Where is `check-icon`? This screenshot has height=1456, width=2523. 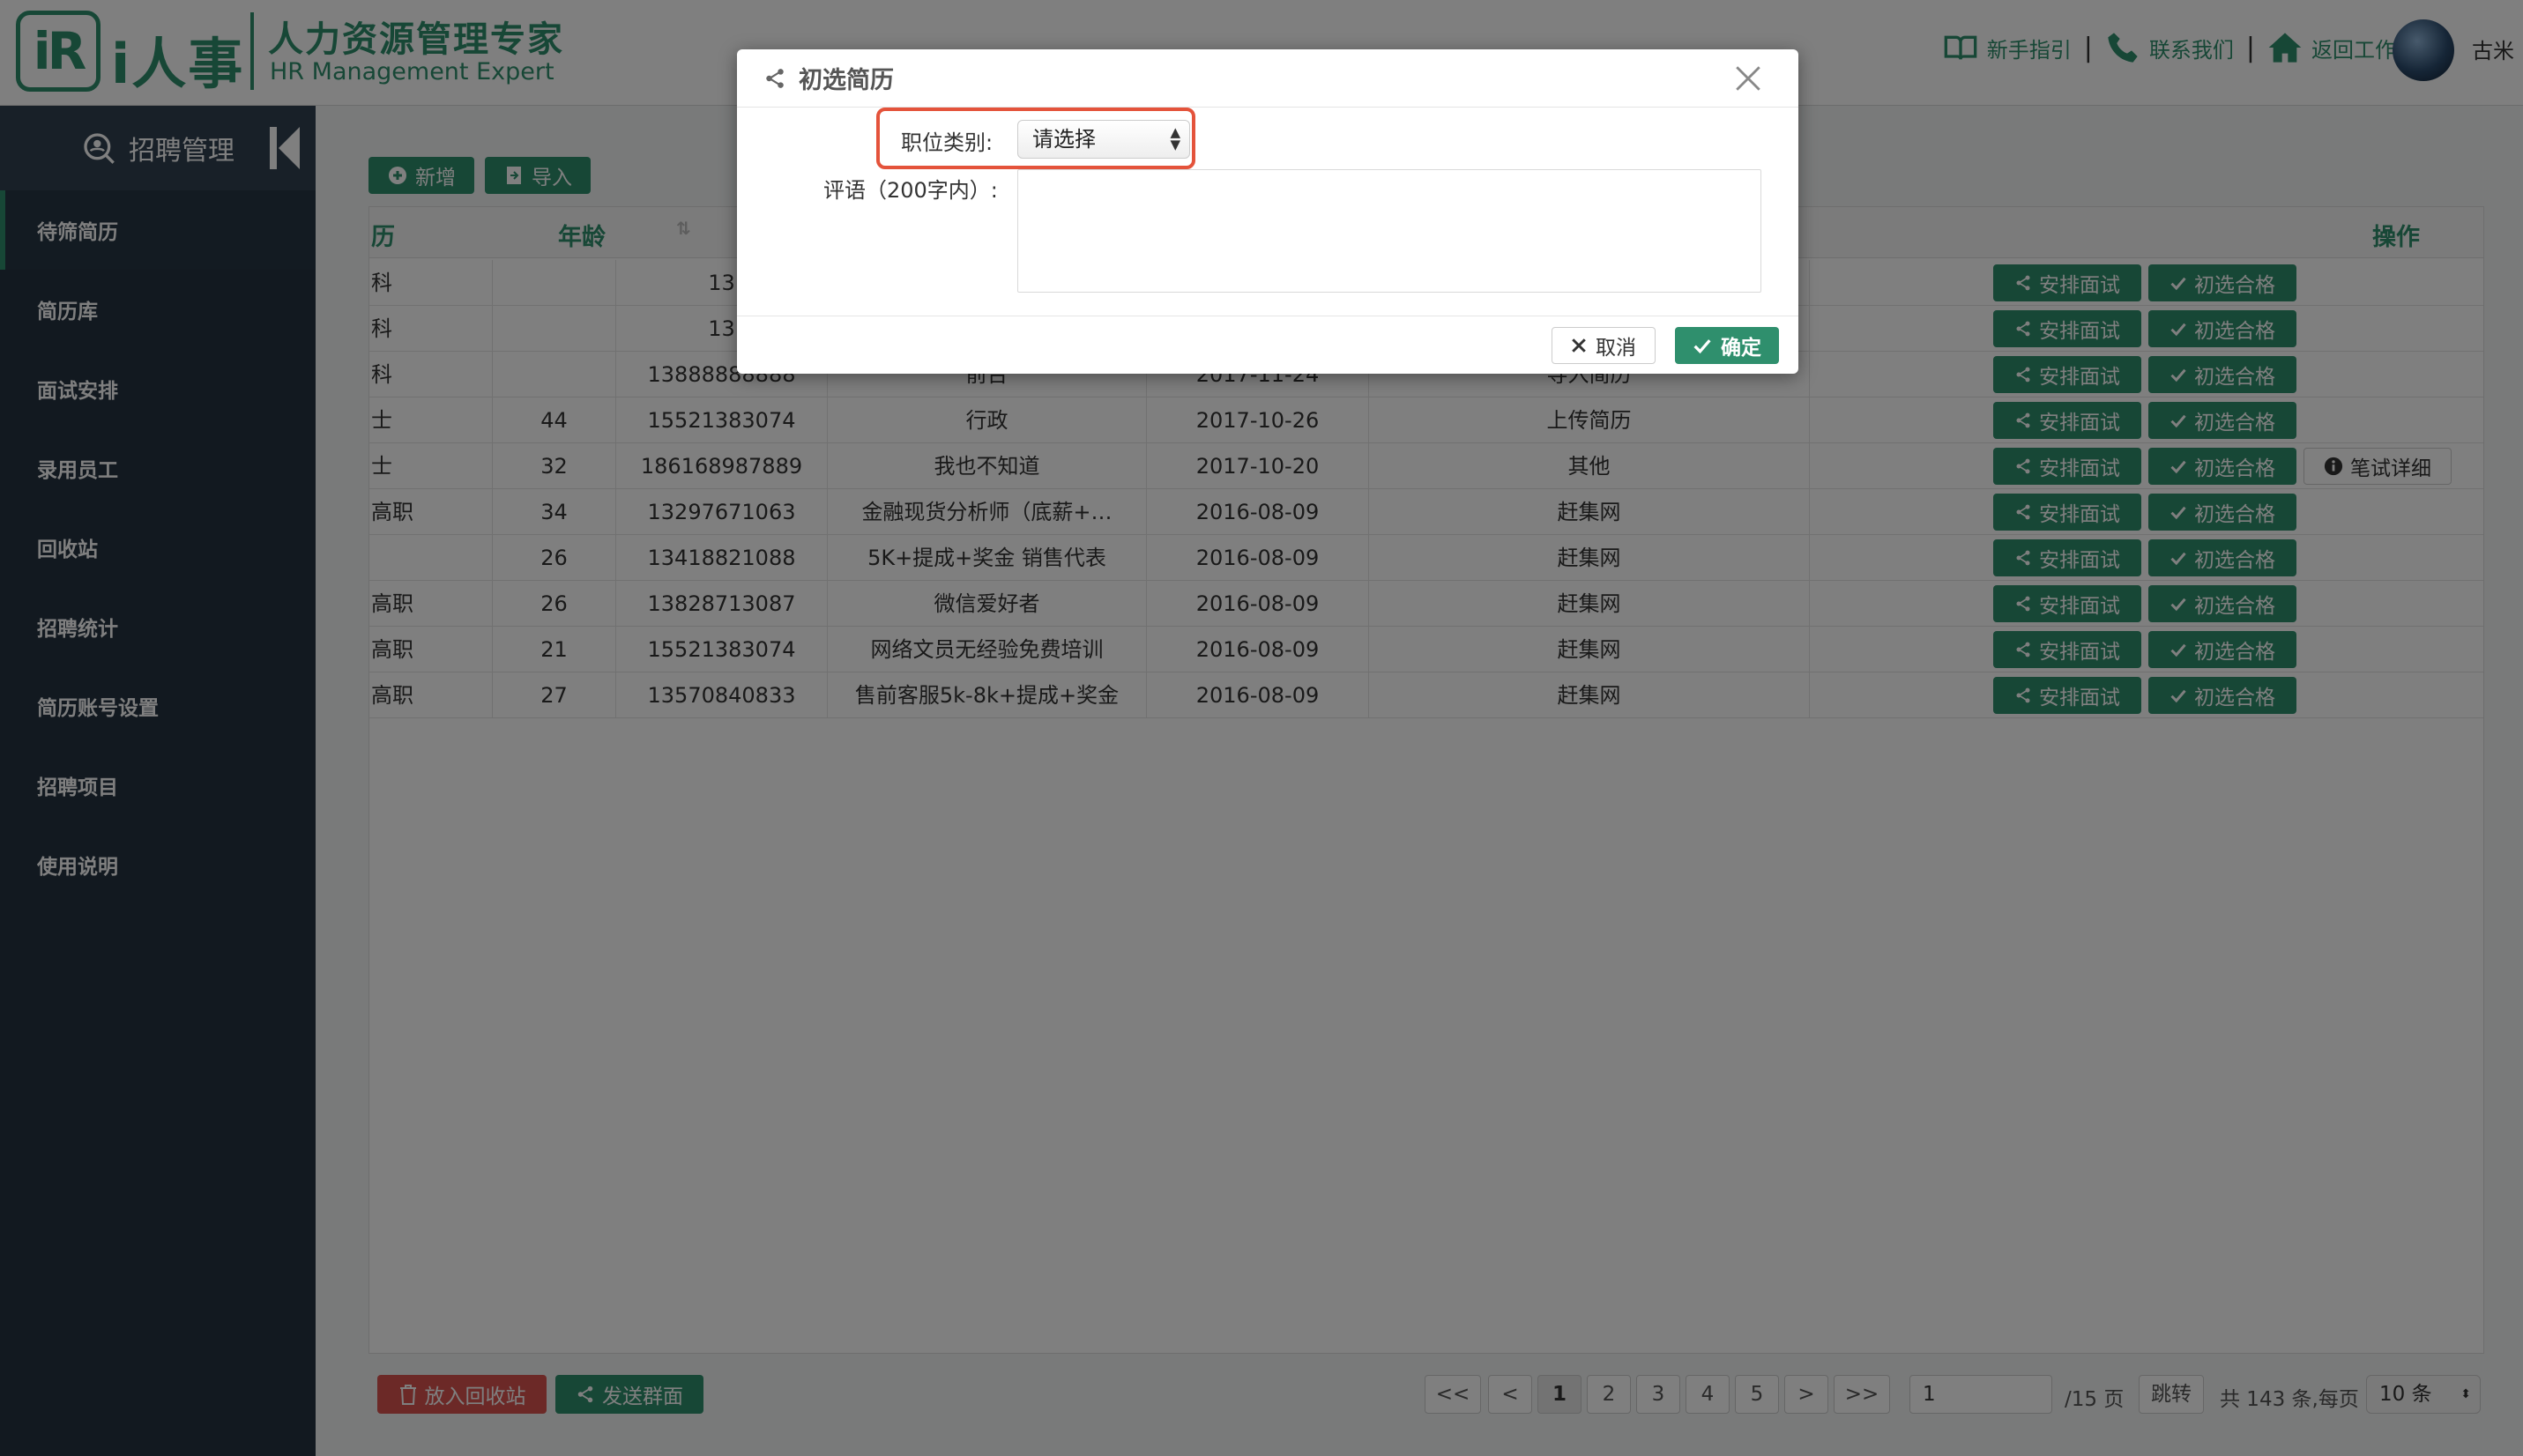
check-icon is located at coordinates (1702, 346).